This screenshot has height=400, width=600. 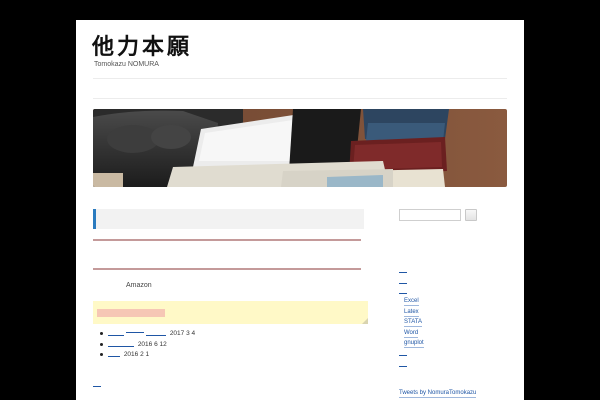 What do you see at coordinates (471, 215) in the screenshot?
I see `search-button` at bounding box center [471, 215].